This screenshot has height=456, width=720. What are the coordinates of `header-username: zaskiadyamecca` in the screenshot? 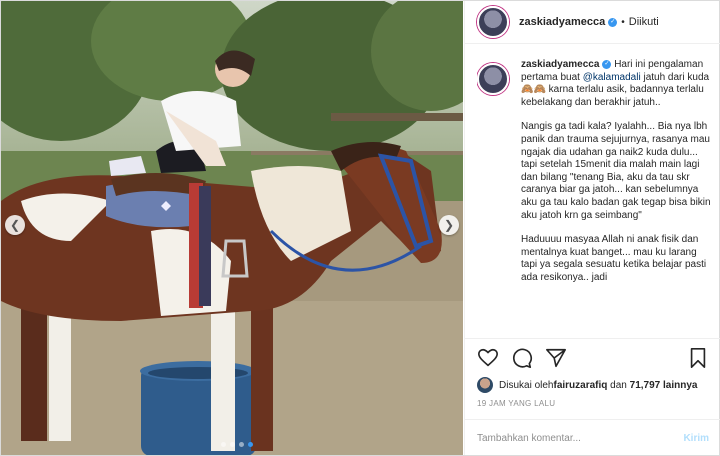 It's located at (562, 22).